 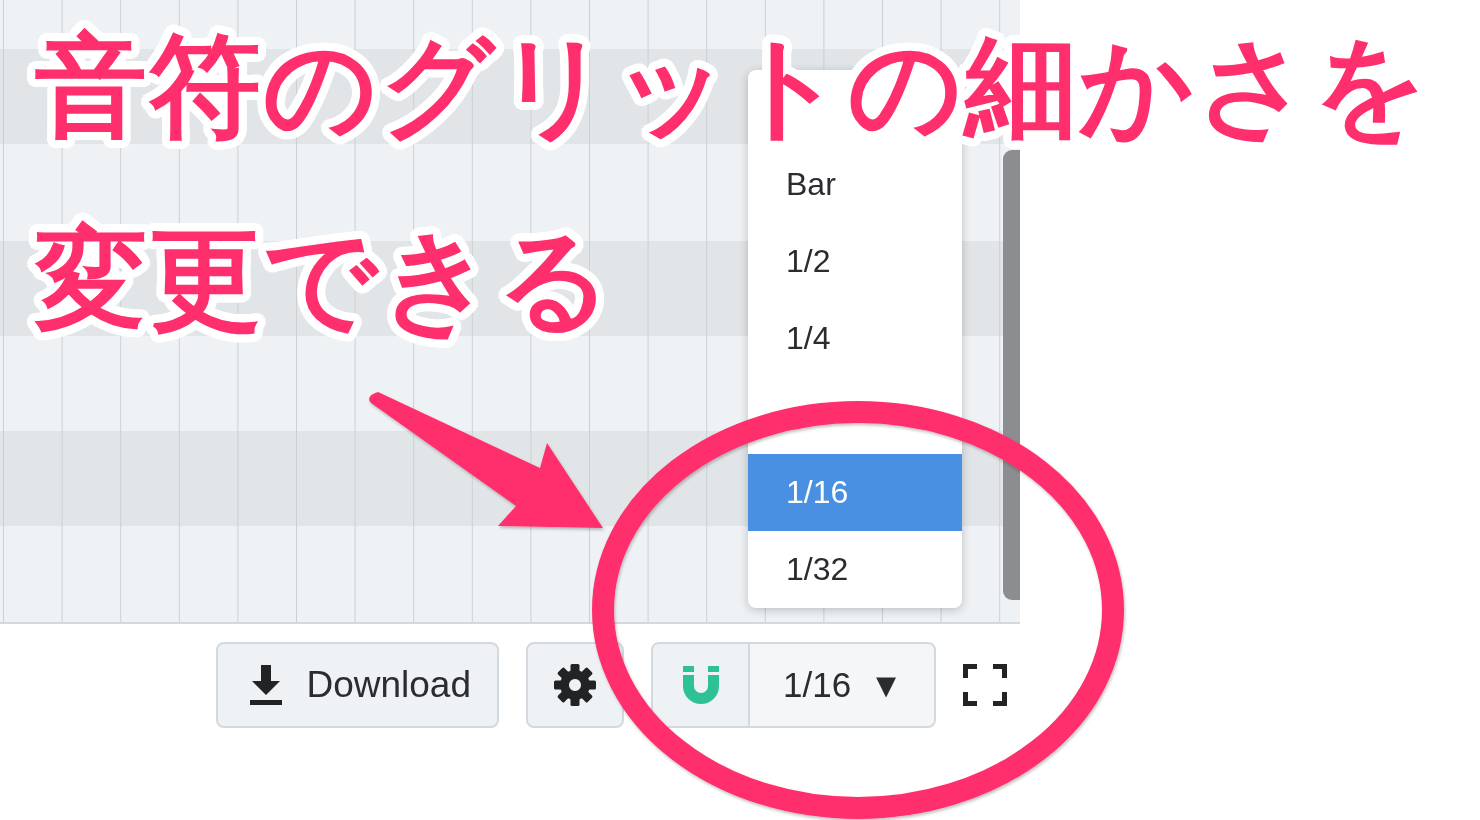 I want to click on menu-item: Bar, so click(x=855, y=184).